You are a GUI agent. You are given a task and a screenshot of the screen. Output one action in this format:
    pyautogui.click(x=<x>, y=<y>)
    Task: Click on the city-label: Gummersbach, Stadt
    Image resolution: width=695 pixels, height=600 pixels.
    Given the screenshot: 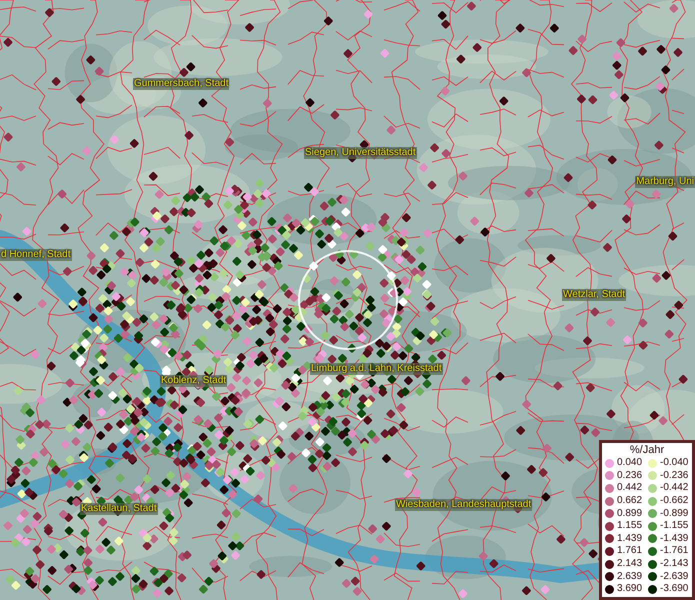 What is the action you would take?
    pyautogui.click(x=181, y=84)
    